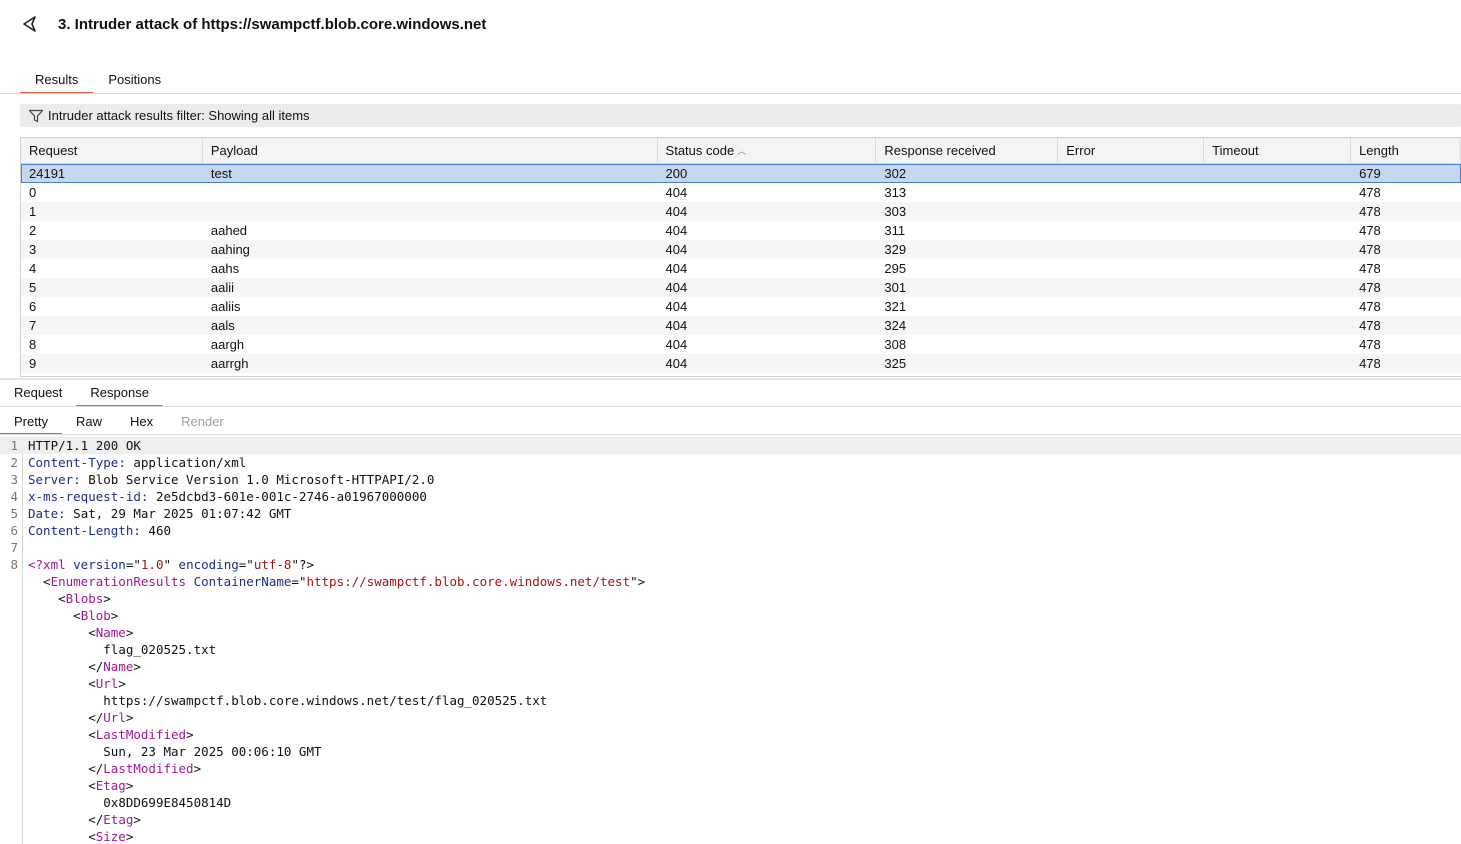 The height and width of the screenshot is (844, 1461). Describe the element at coordinates (741, 325) in the screenshot. I see `table-row: 7 aals 404 324 478` at that location.